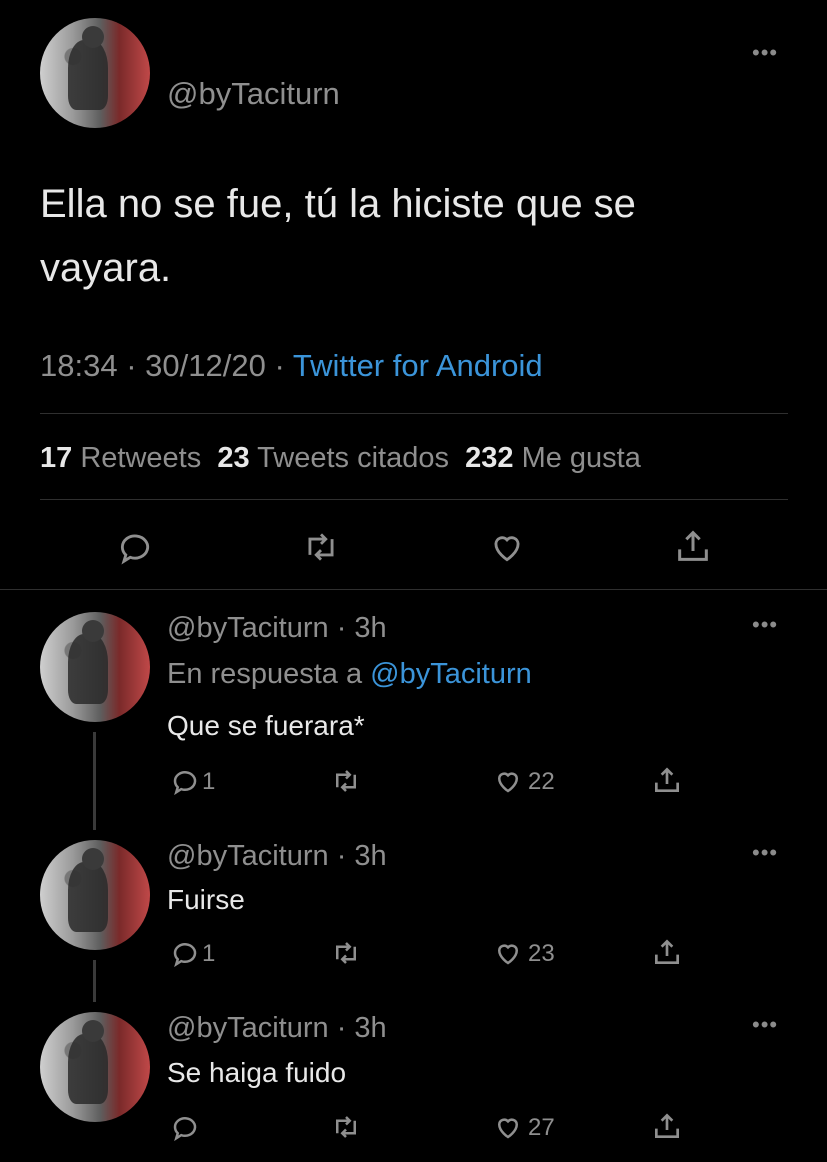  I want to click on tweet-date: 30/12/20, so click(205, 365).